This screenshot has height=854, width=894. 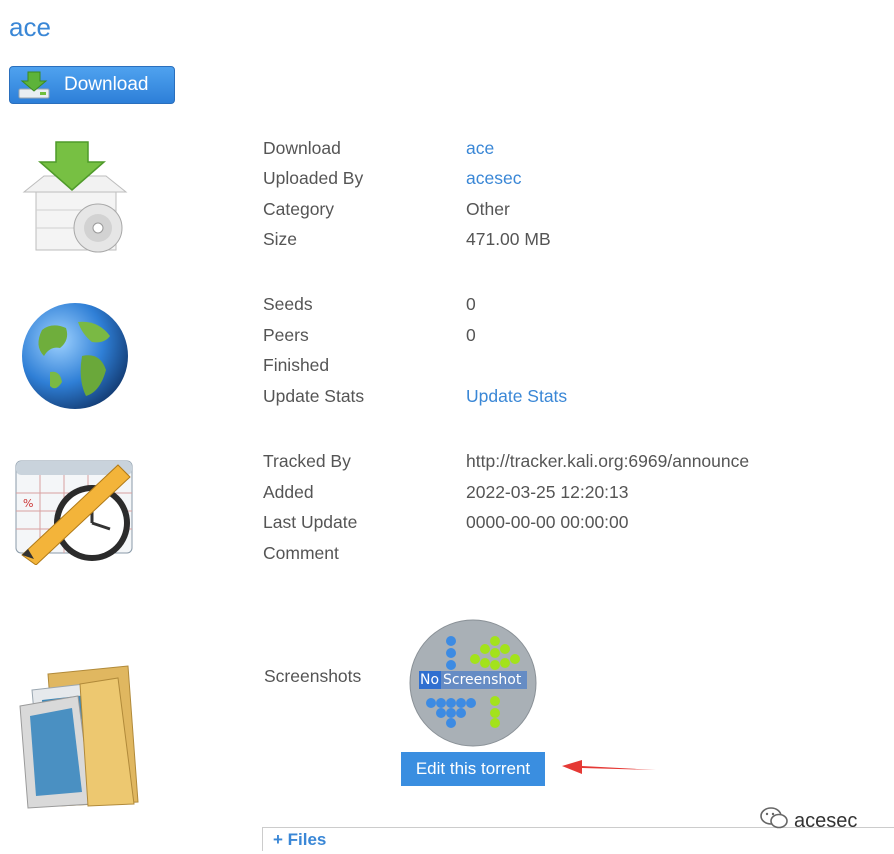 What do you see at coordinates (296, 365) in the screenshot?
I see `finished-label: Finished` at bounding box center [296, 365].